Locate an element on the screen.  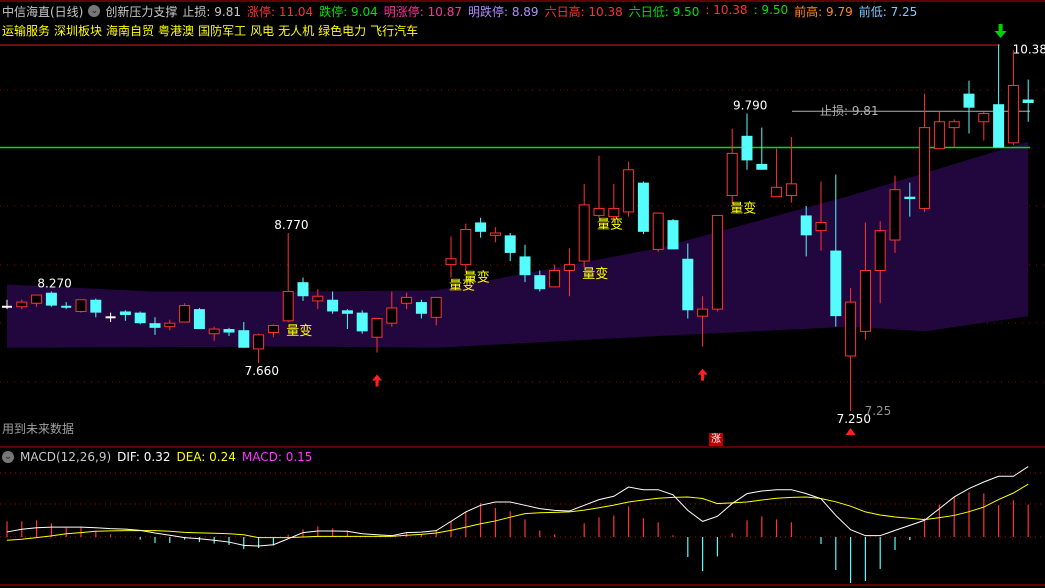
low-marker-icon is located at coordinates (850, 431).